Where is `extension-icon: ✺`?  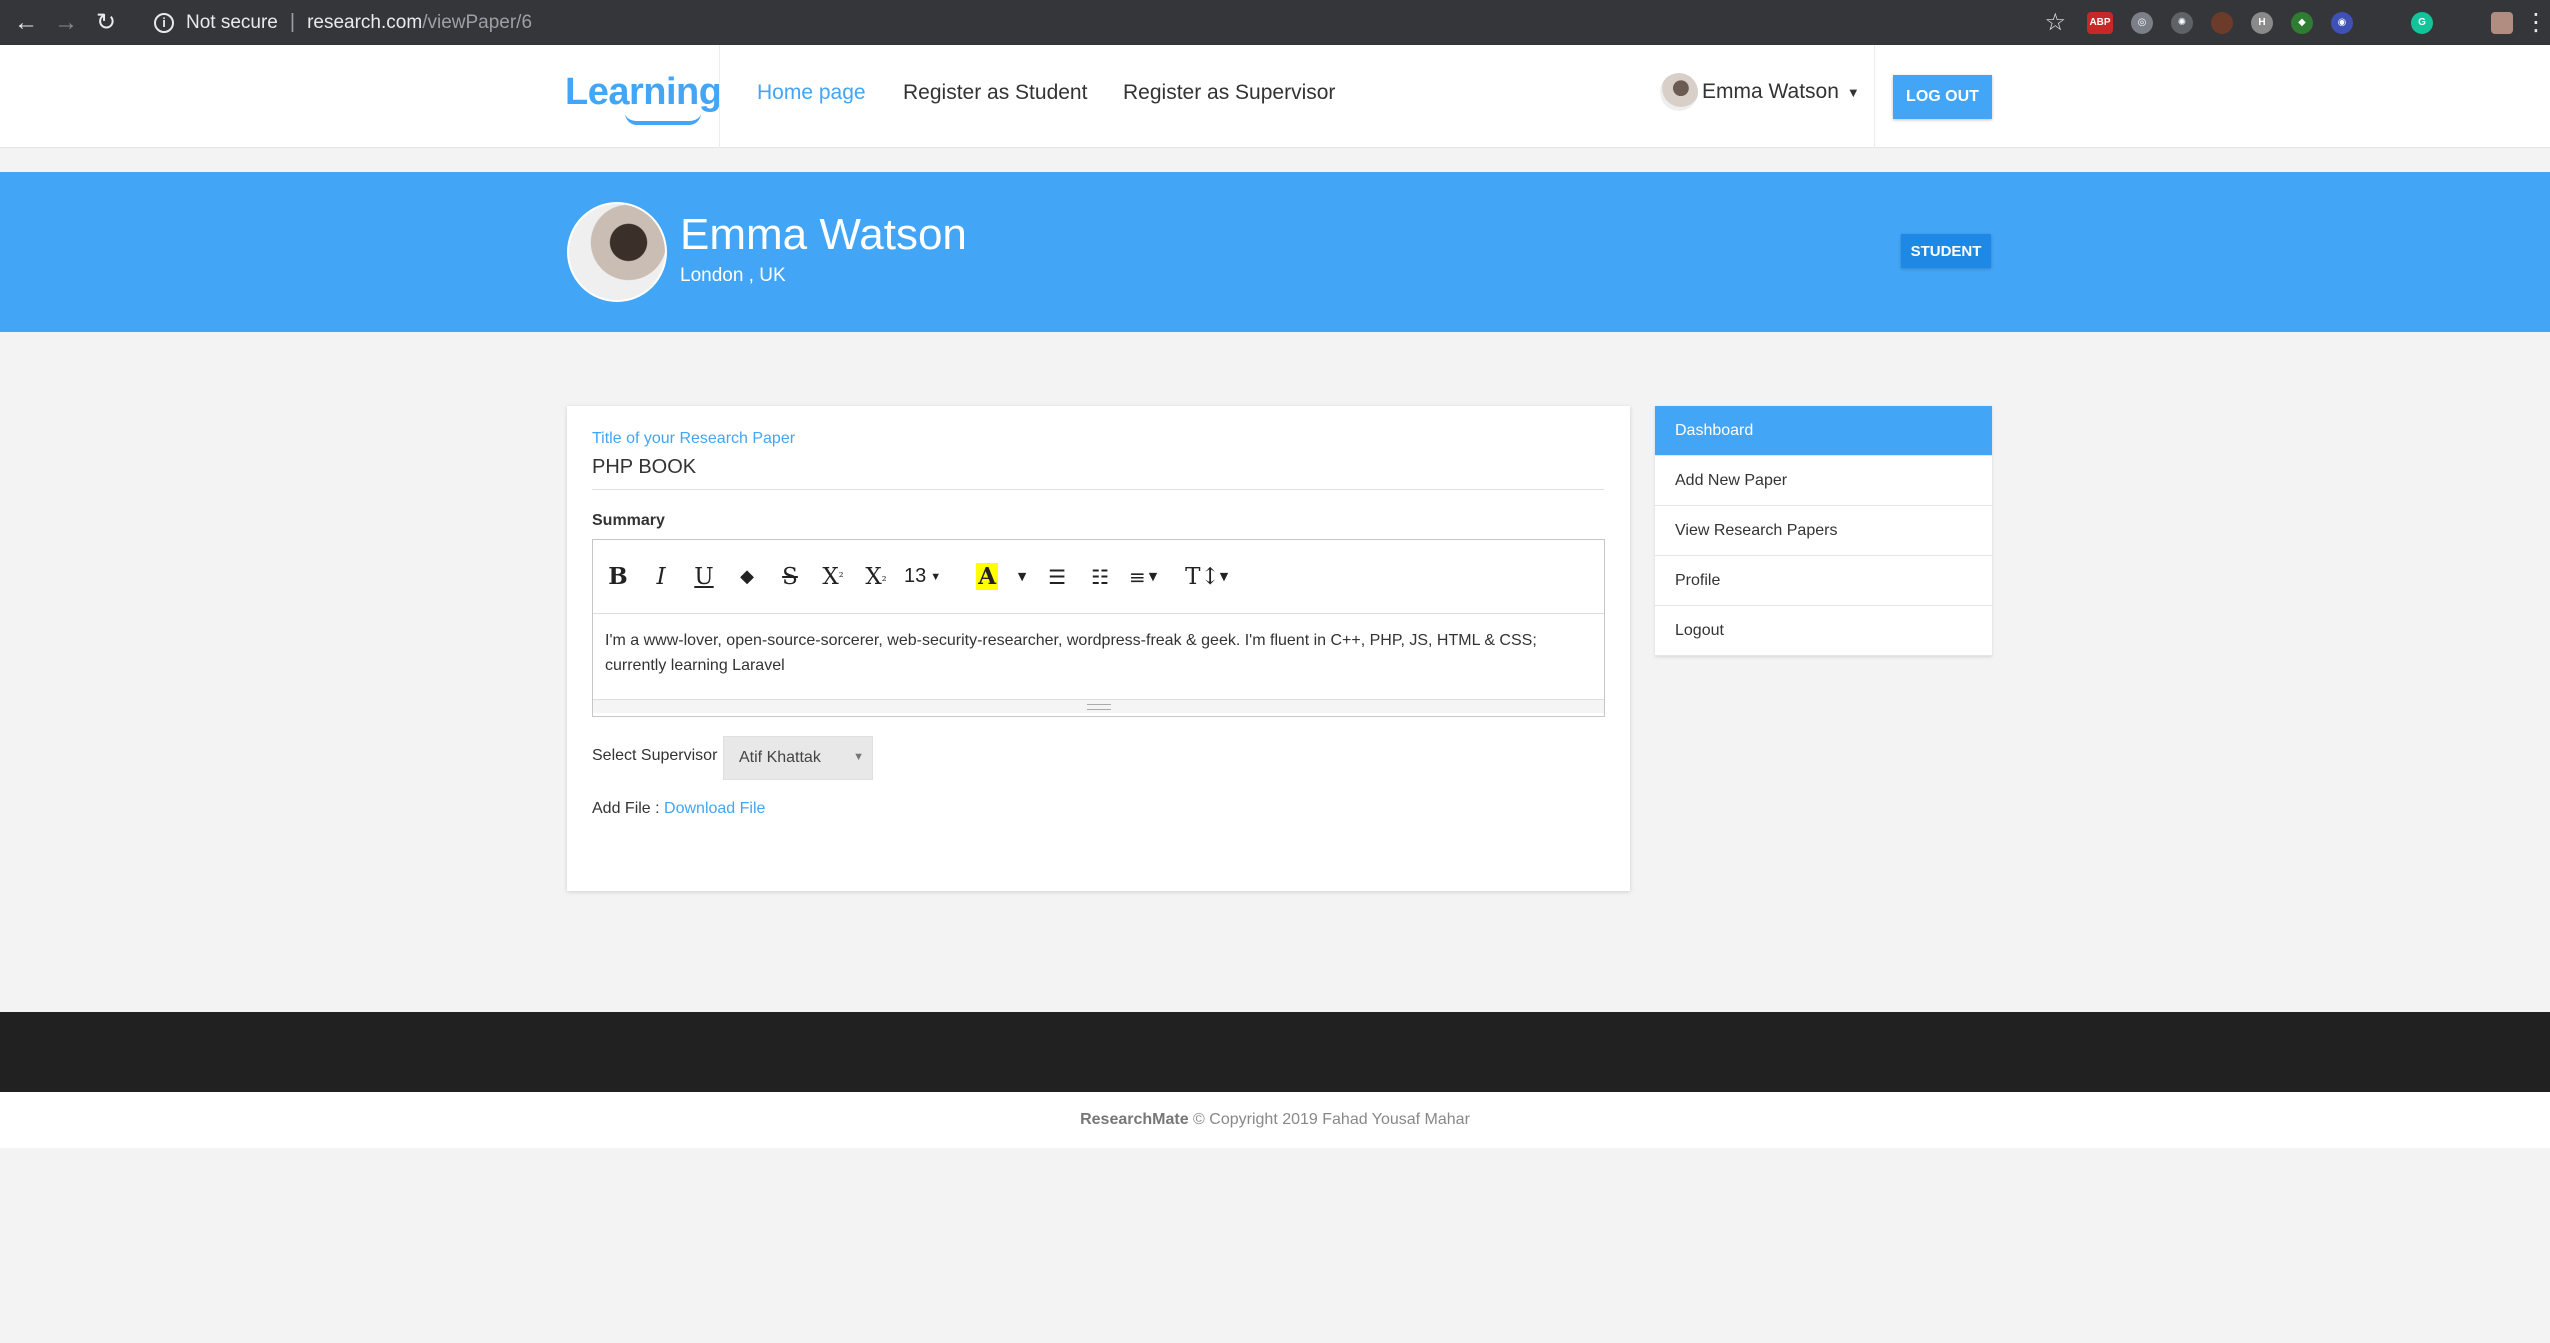 extension-icon: ✺ is located at coordinates (2182, 22).